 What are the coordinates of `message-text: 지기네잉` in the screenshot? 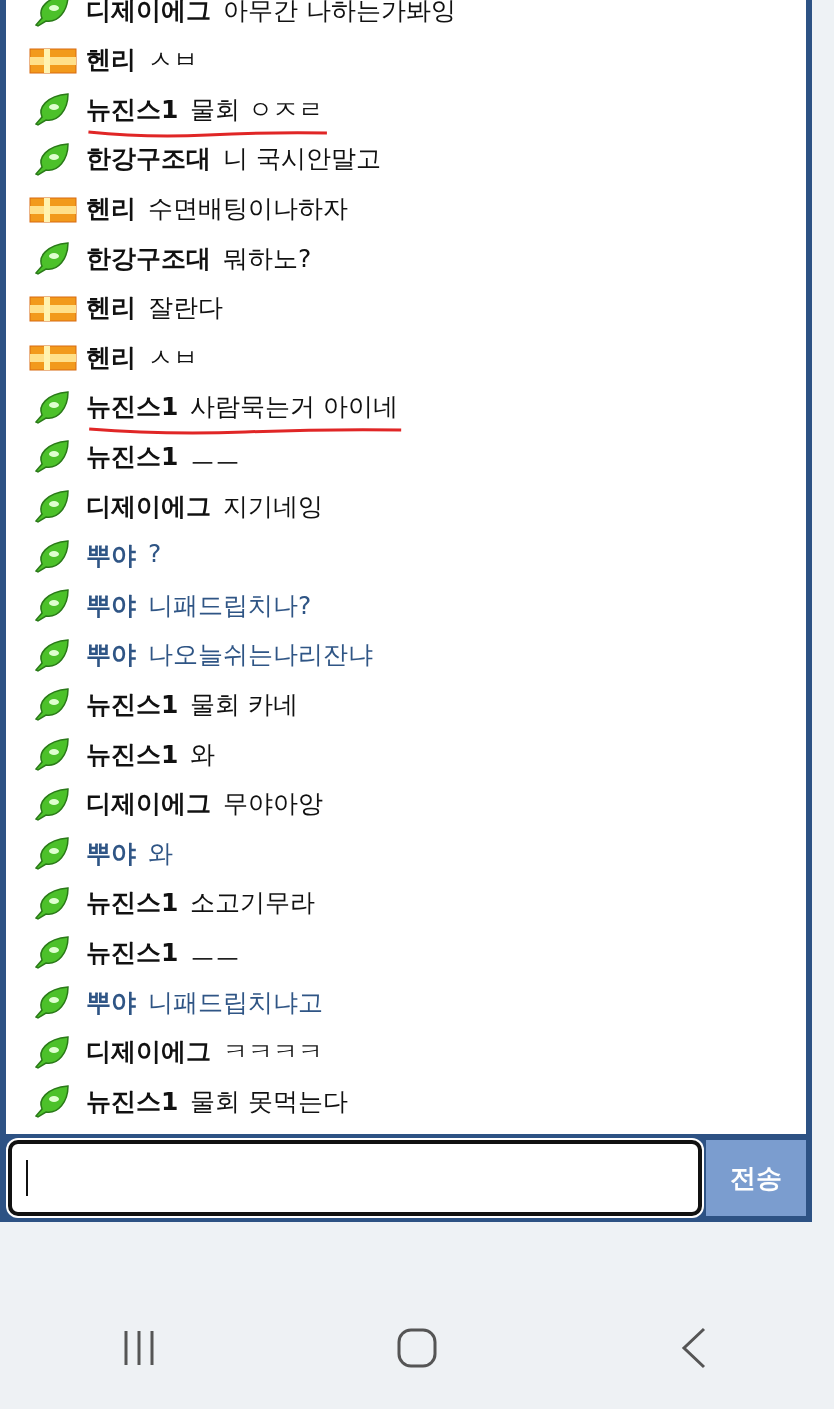 It's located at (273, 506).